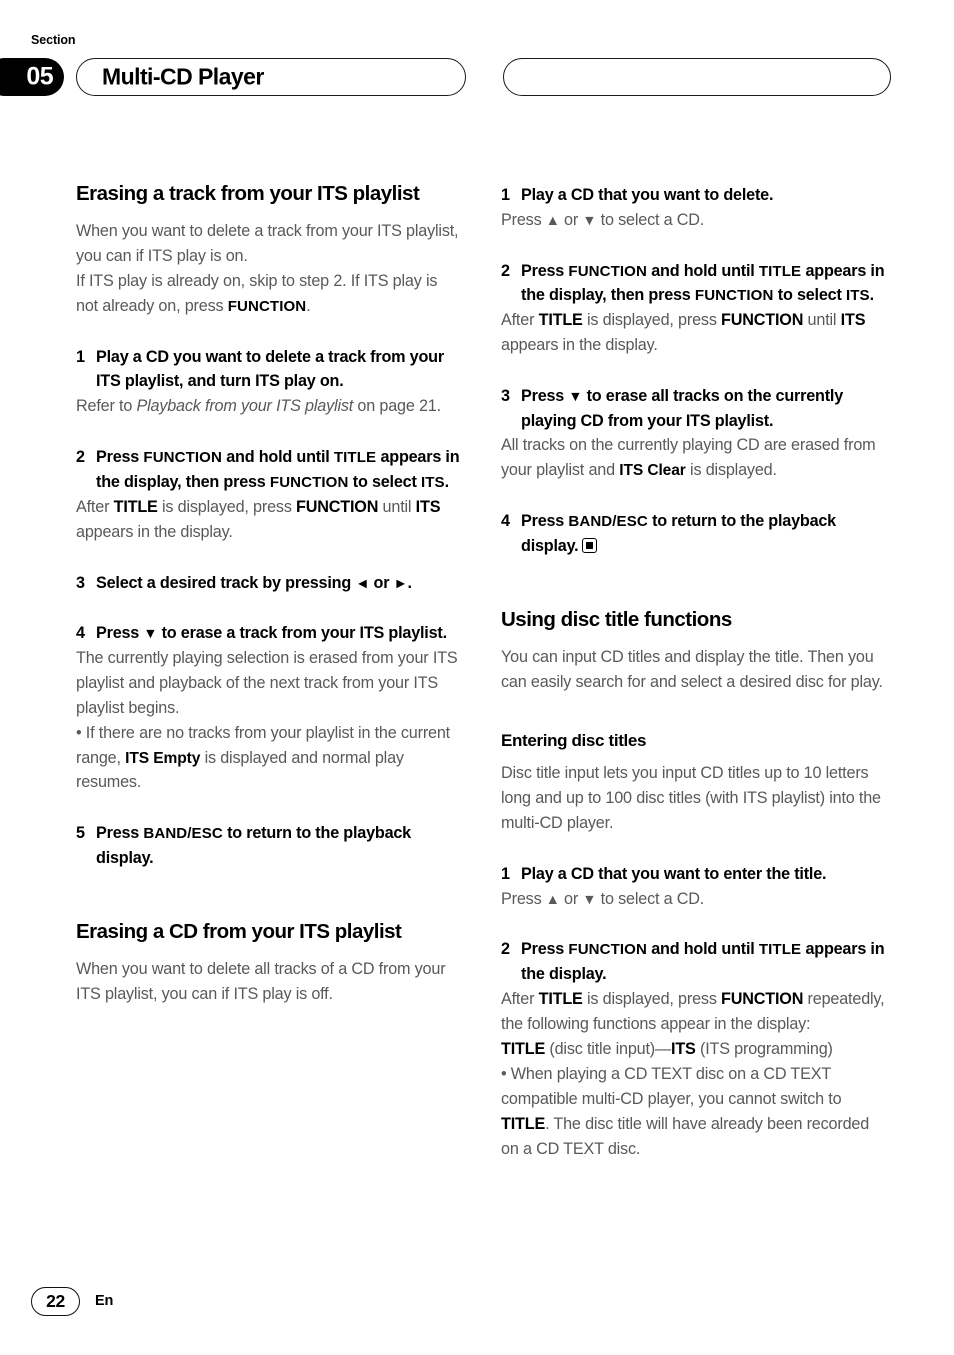  What do you see at coordinates (764, 1048) in the screenshot?
I see `s2-line-b: (ITS programming)` at bounding box center [764, 1048].